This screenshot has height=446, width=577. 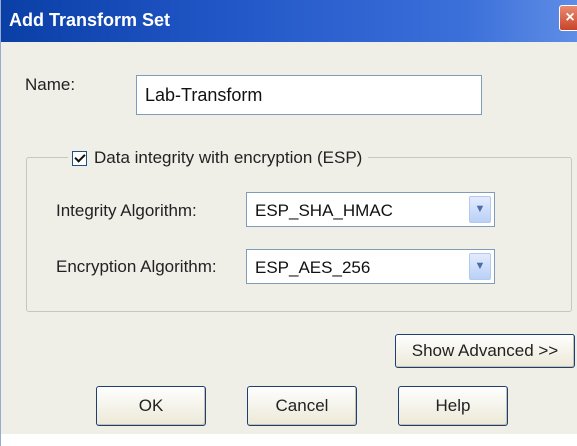 I want to click on integrity-algorithm-select: ESP_SHA_HMAC ▼, so click(x=370, y=209).